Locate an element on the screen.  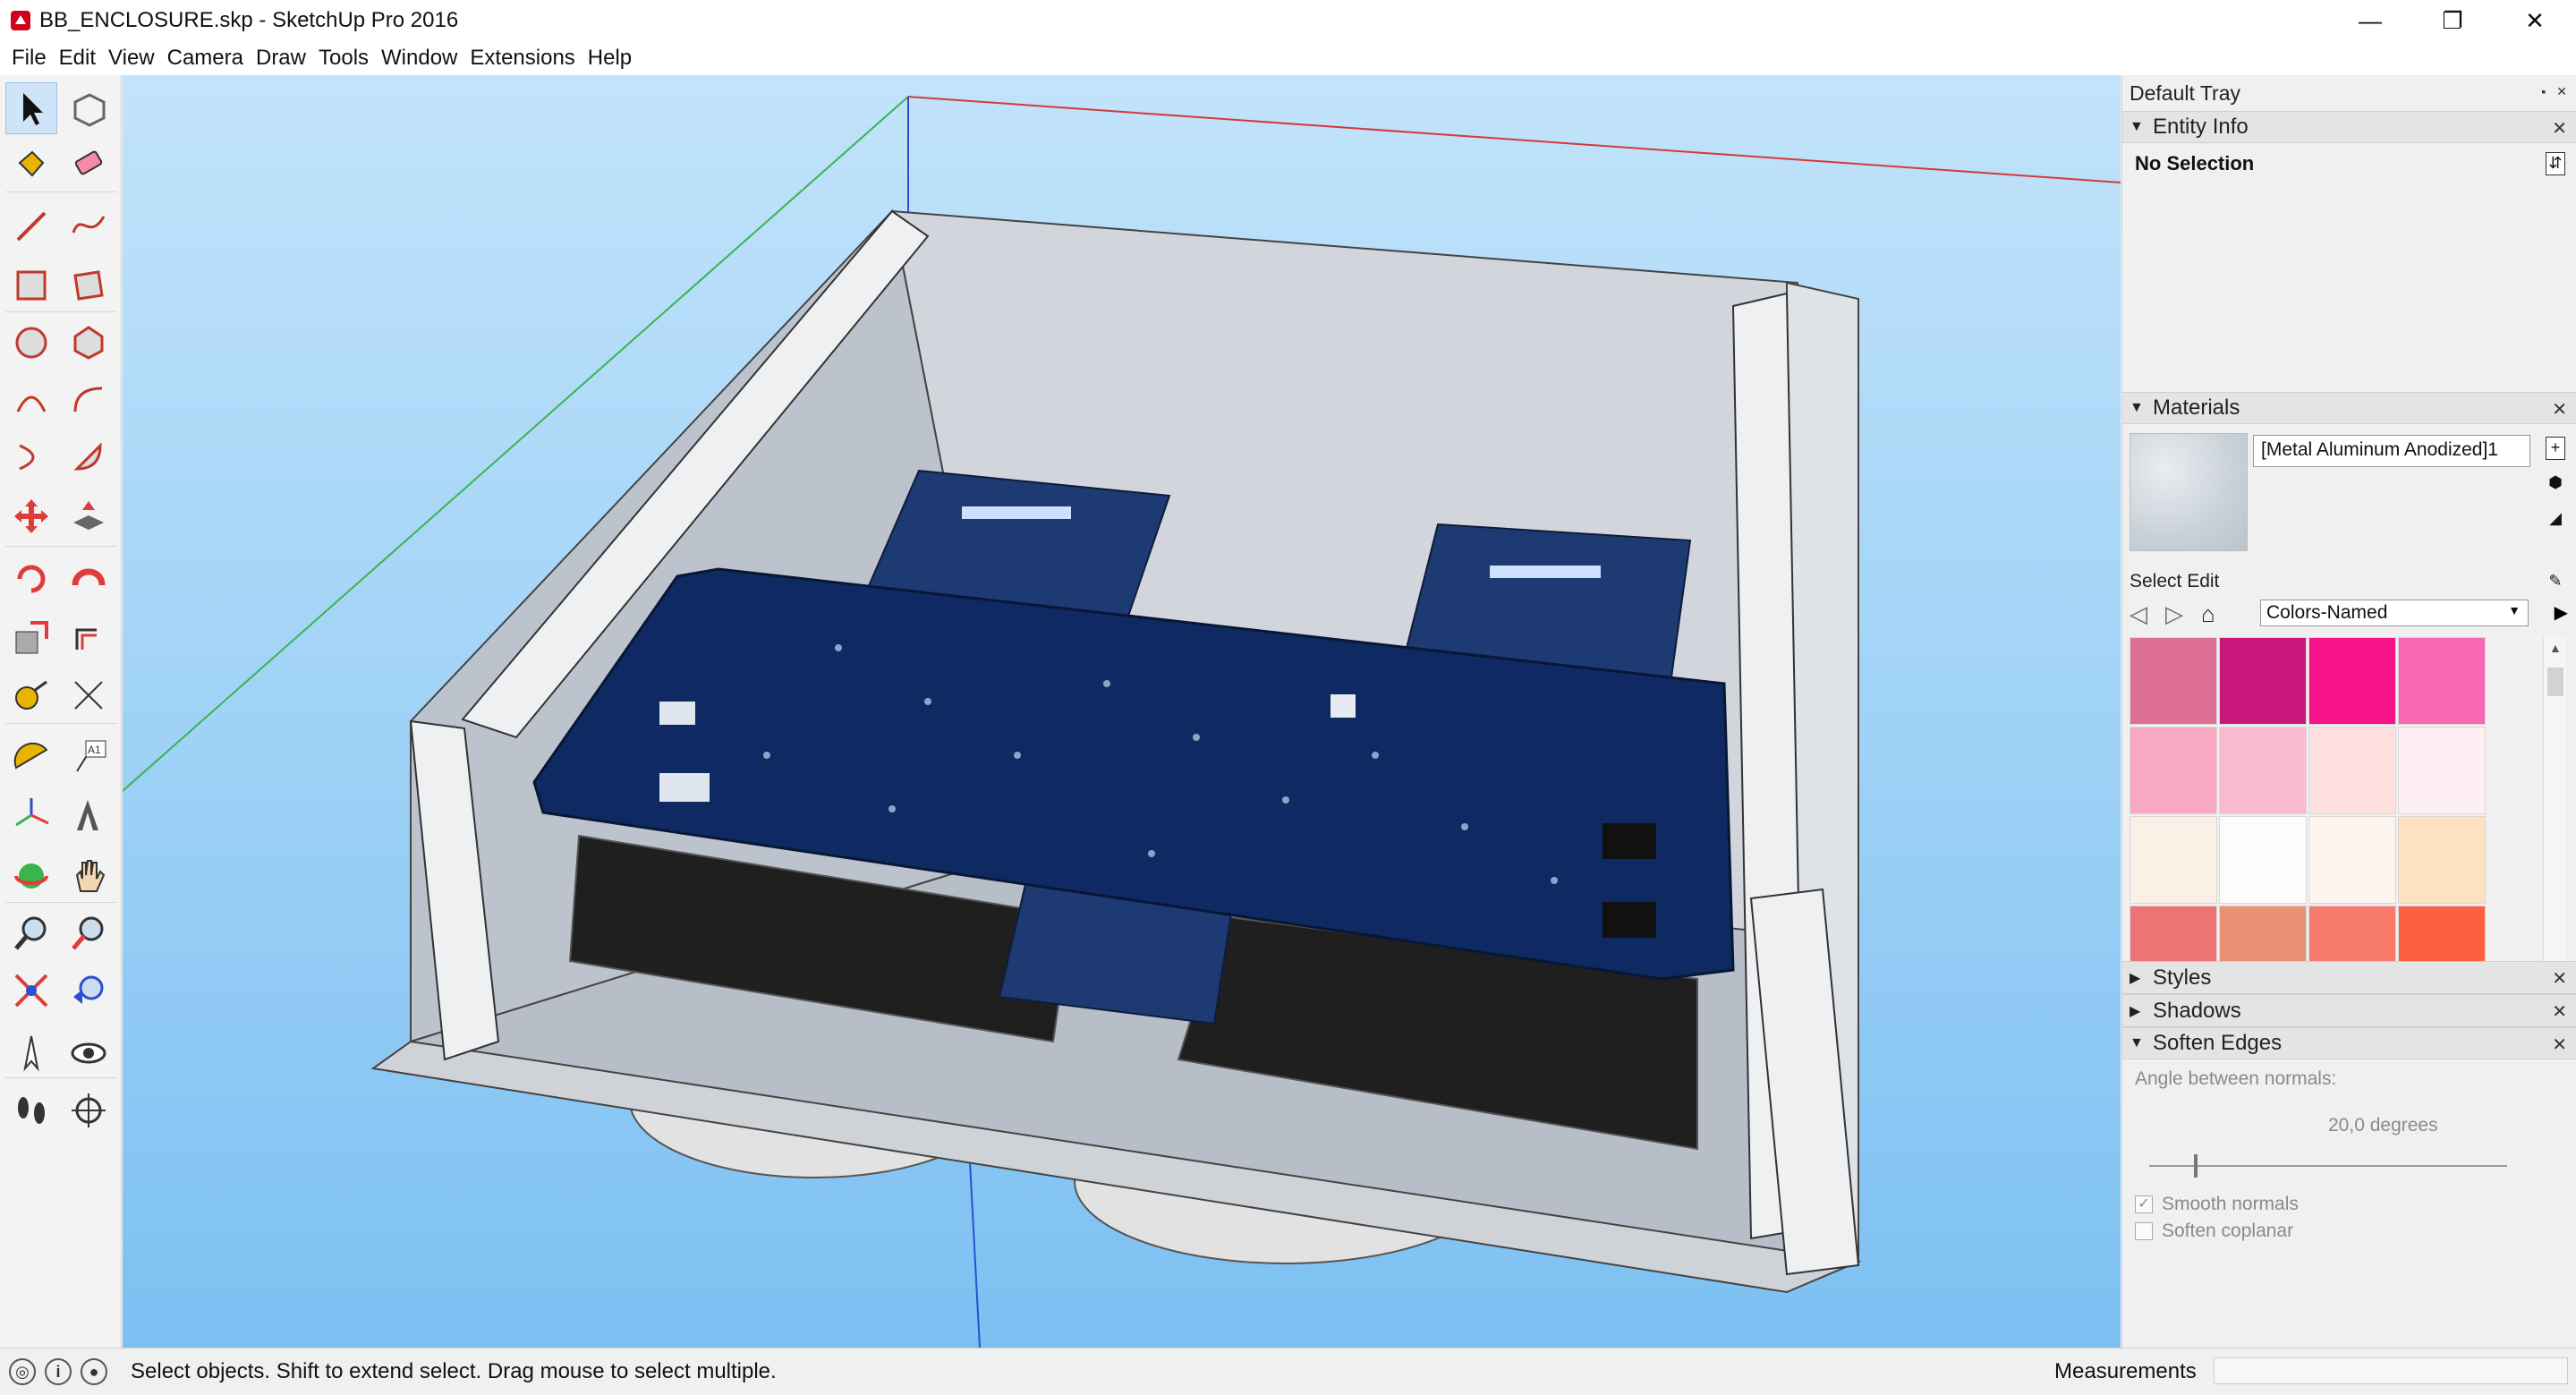
three-point-arc-tool-button is located at coordinates (31, 457).